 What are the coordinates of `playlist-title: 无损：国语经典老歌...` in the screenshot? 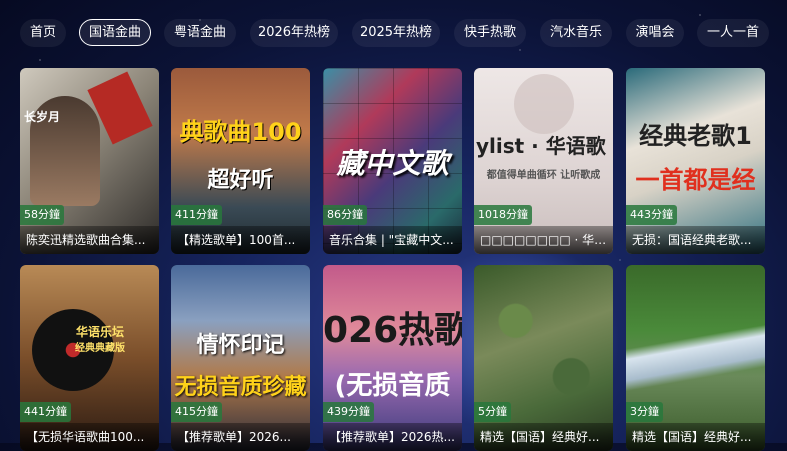 It's located at (695, 240).